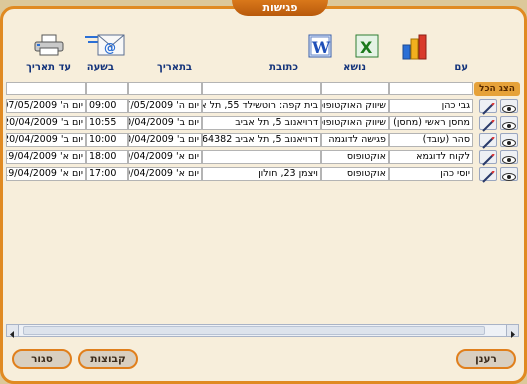 The height and width of the screenshot is (384, 527). What do you see at coordinates (486, 359) in the screenshot?
I see `refresh-button: רענן` at bounding box center [486, 359].